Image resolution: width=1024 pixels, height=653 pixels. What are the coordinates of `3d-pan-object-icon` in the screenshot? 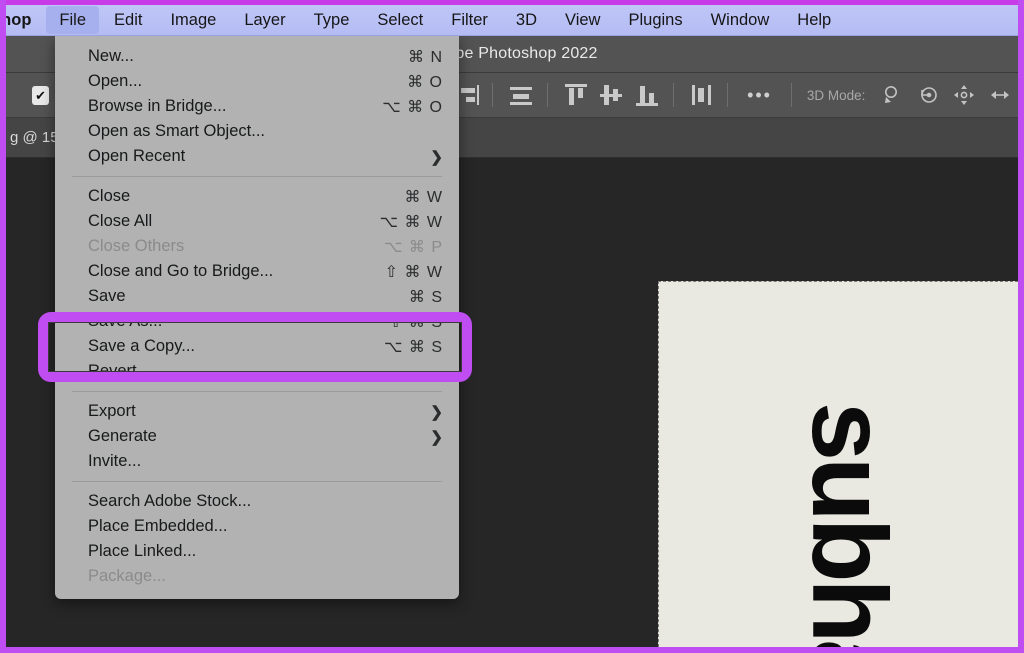 It's located at (965, 95).